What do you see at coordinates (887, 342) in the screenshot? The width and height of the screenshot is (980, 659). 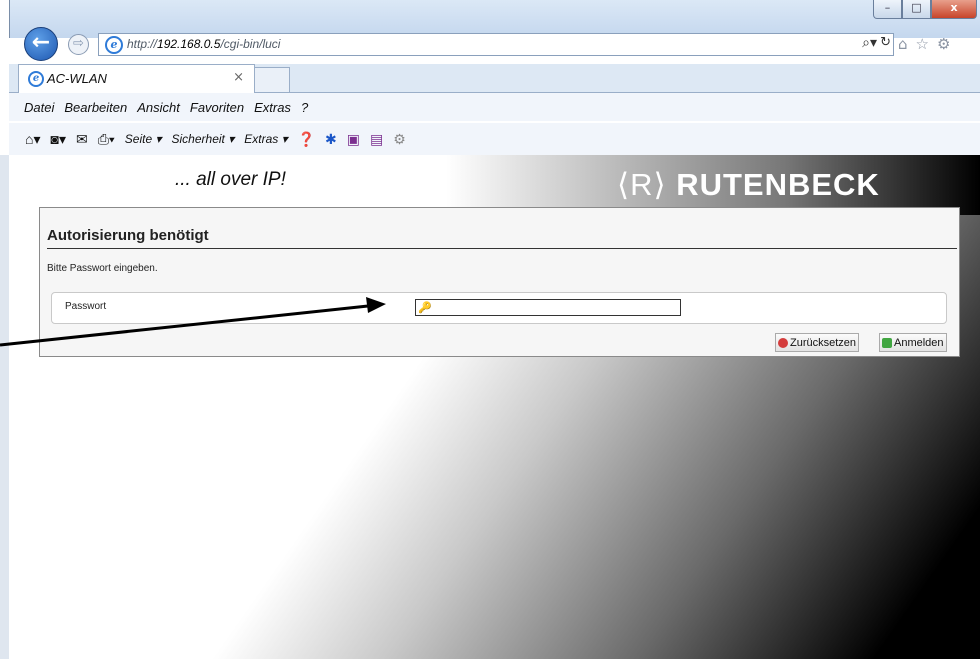 I see `login-icon` at bounding box center [887, 342].